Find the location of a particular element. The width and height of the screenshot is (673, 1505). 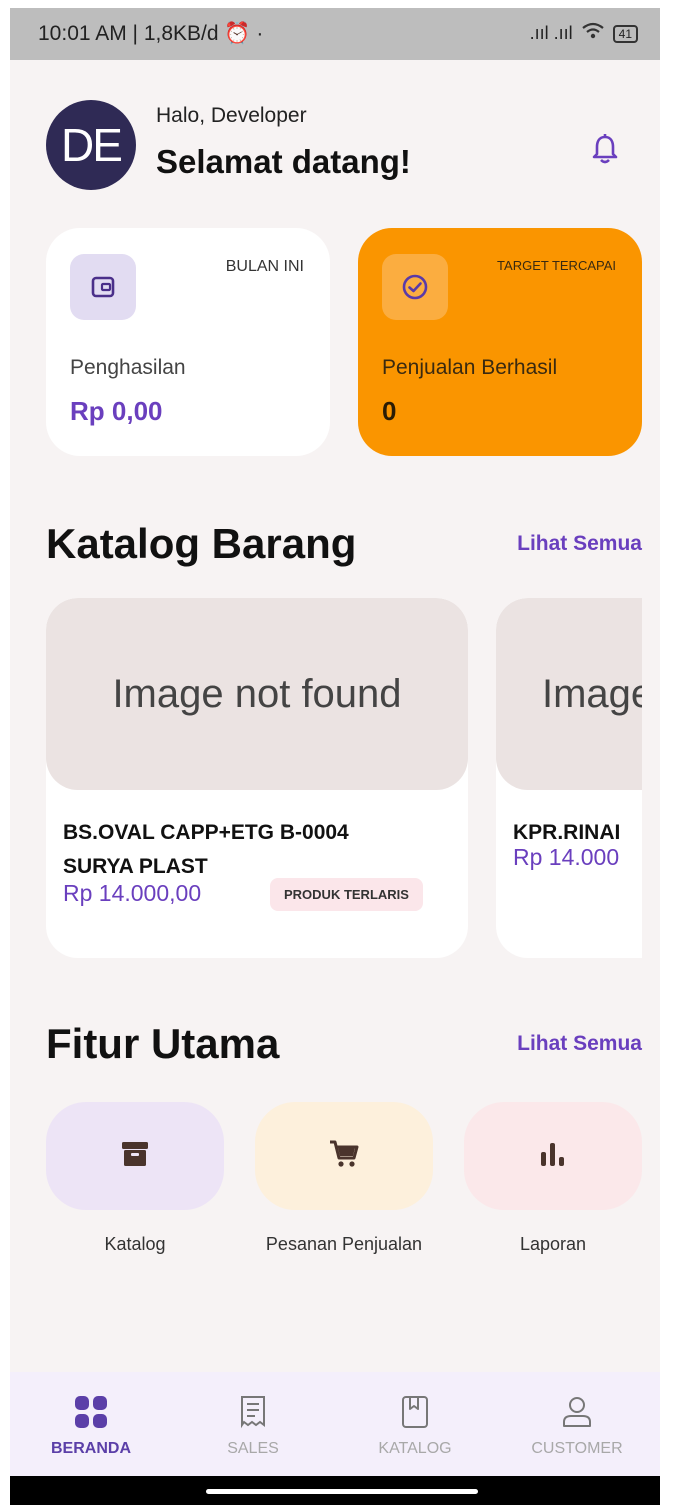

product-name: BS.OVAL CAPP+ETG B-0004 SURYA PLAST is located at coordinates (206, 850).